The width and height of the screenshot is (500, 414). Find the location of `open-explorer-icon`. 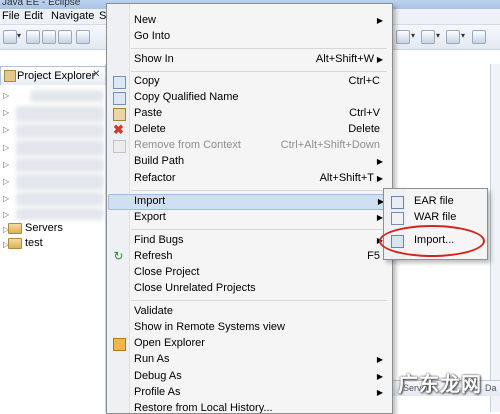

open-explorer-icon is located at coordinates (119, 344).